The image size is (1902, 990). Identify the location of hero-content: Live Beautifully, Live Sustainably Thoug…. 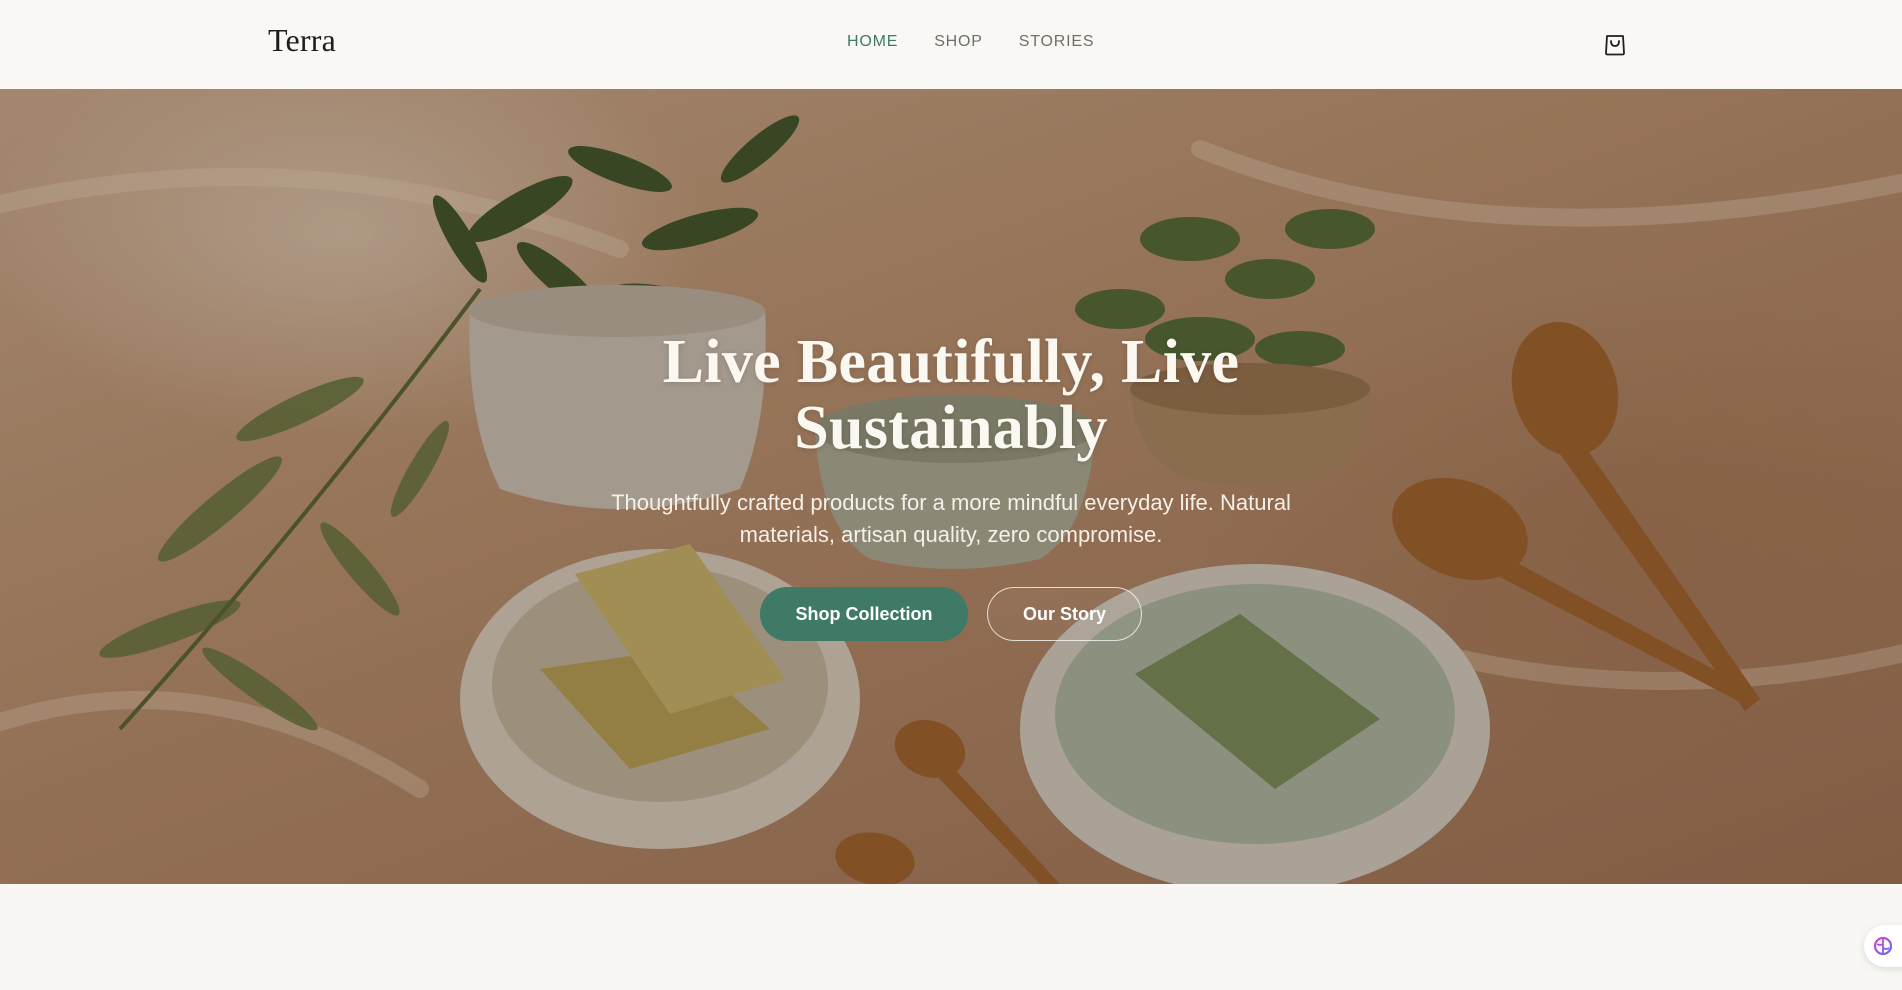
(951, 485).